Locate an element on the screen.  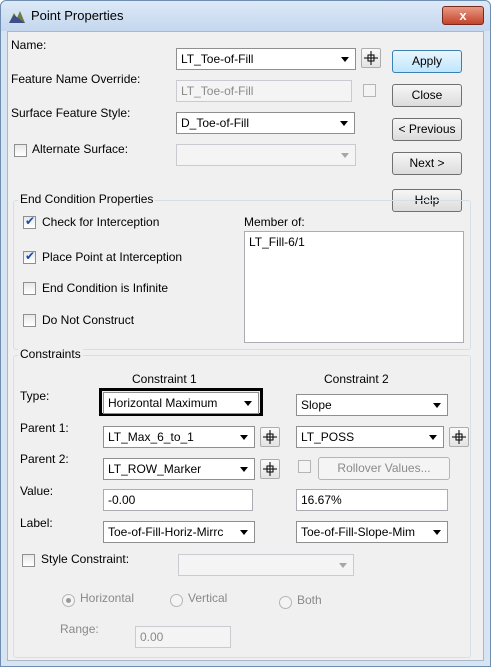
surface-feature-style-value: D_Toe-of-Fill is located at coordinates (215, 123).